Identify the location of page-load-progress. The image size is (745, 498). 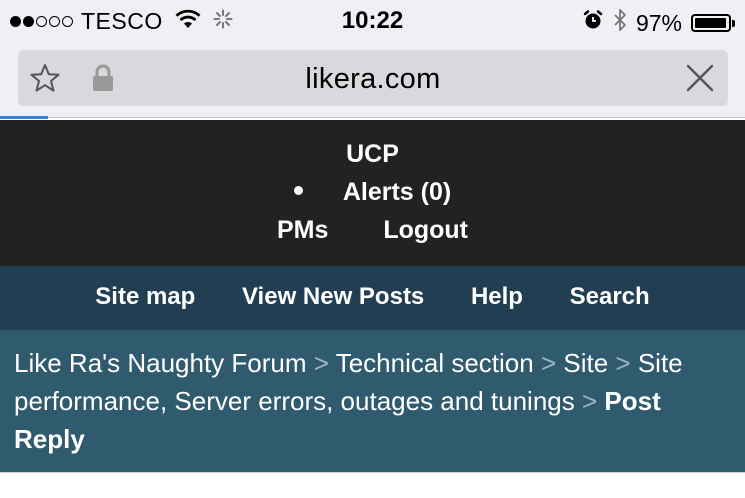
(24, 117).